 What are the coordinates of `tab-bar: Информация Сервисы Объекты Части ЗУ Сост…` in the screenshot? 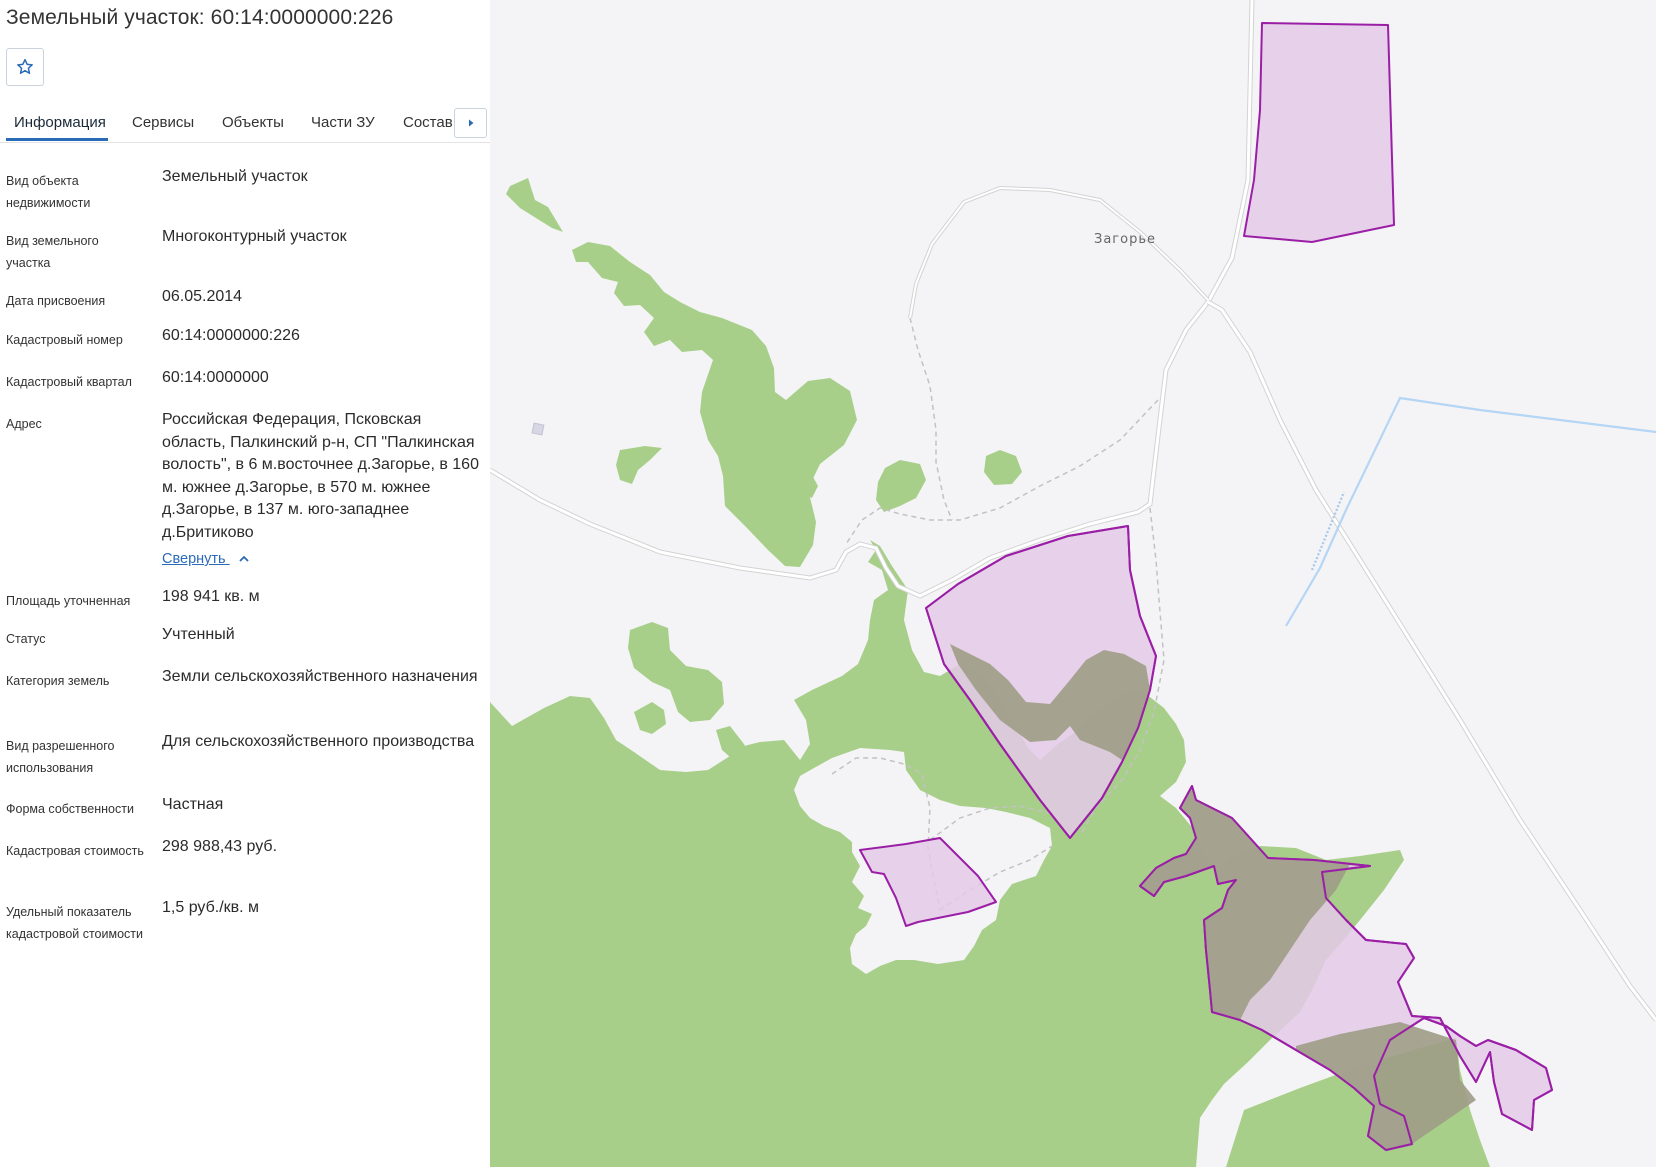 It's located at (245, 123).